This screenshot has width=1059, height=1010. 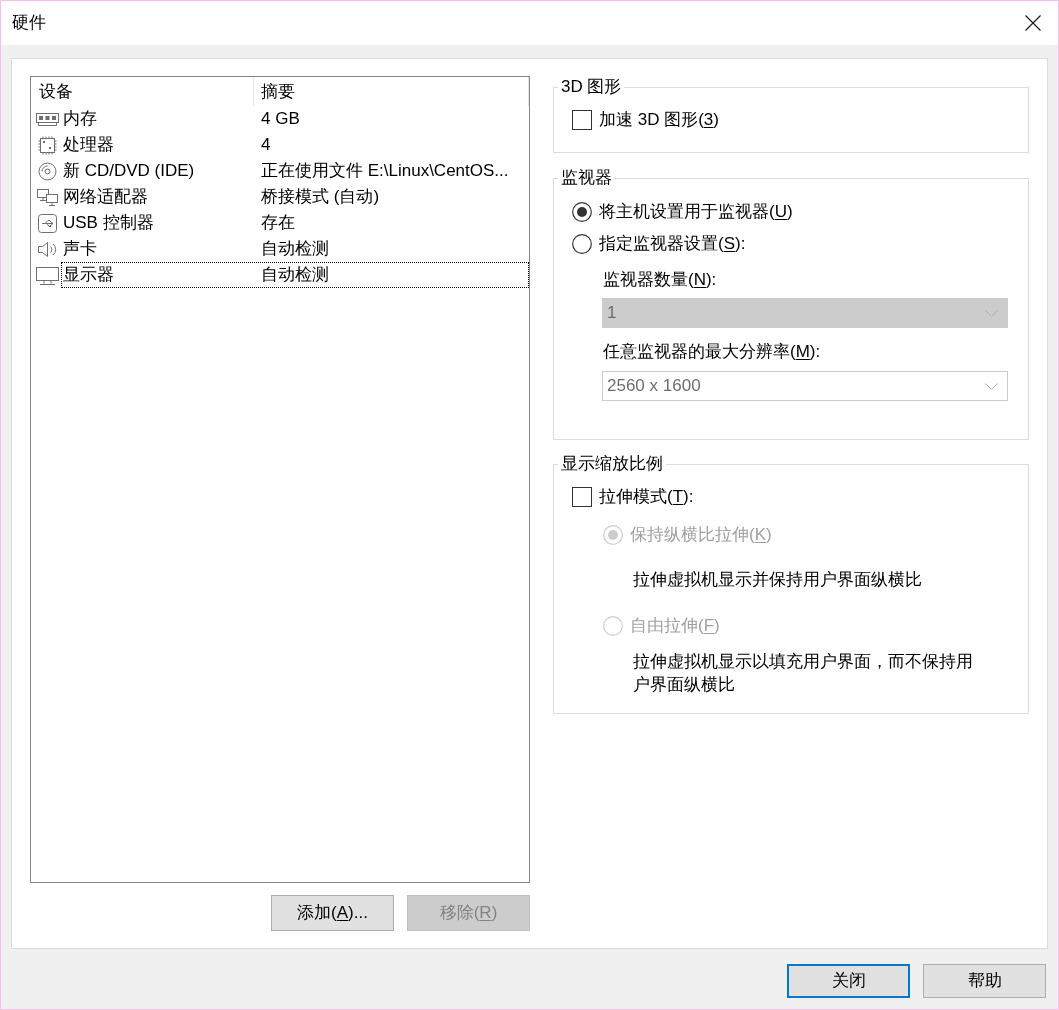 What do you see at coordinates (80, 249) in the screenshot?
I see `device-name: 声卡` at bounding box center [80, 249].